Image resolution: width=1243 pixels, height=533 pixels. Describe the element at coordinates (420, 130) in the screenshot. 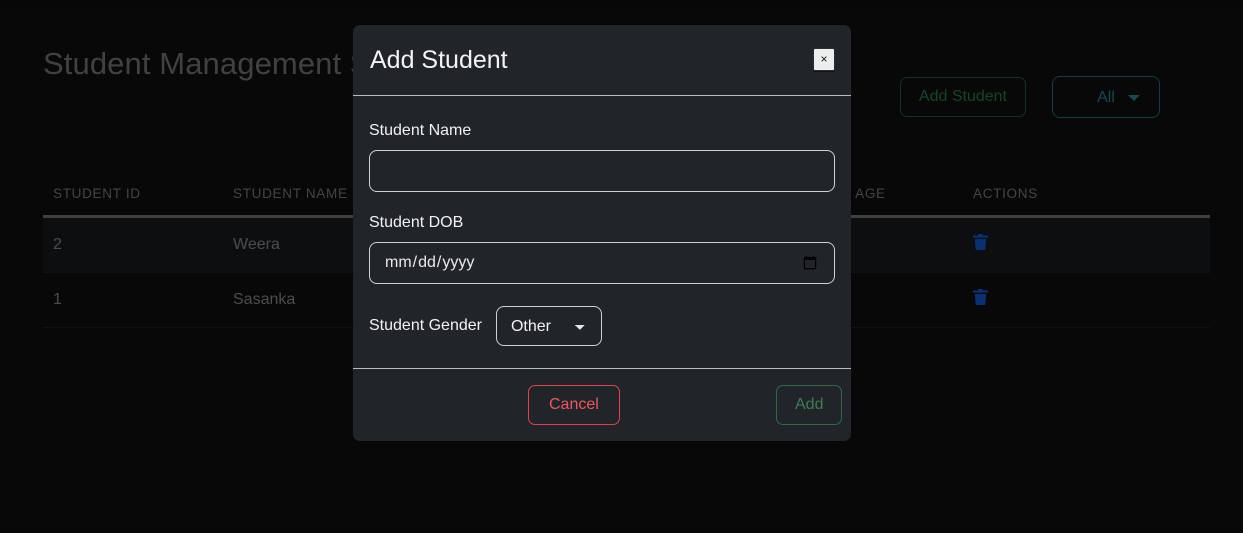

I see `student-name-label: Student Name` at that location.